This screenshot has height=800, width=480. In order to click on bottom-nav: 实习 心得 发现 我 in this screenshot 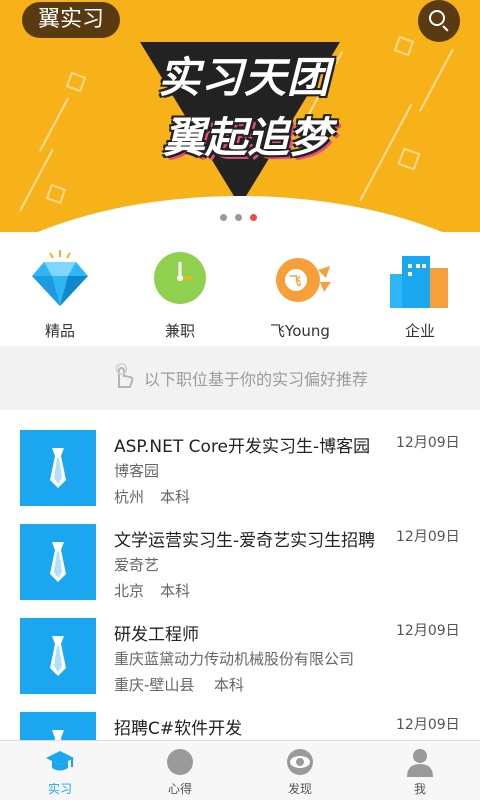, I will do `click(240, 770)`.